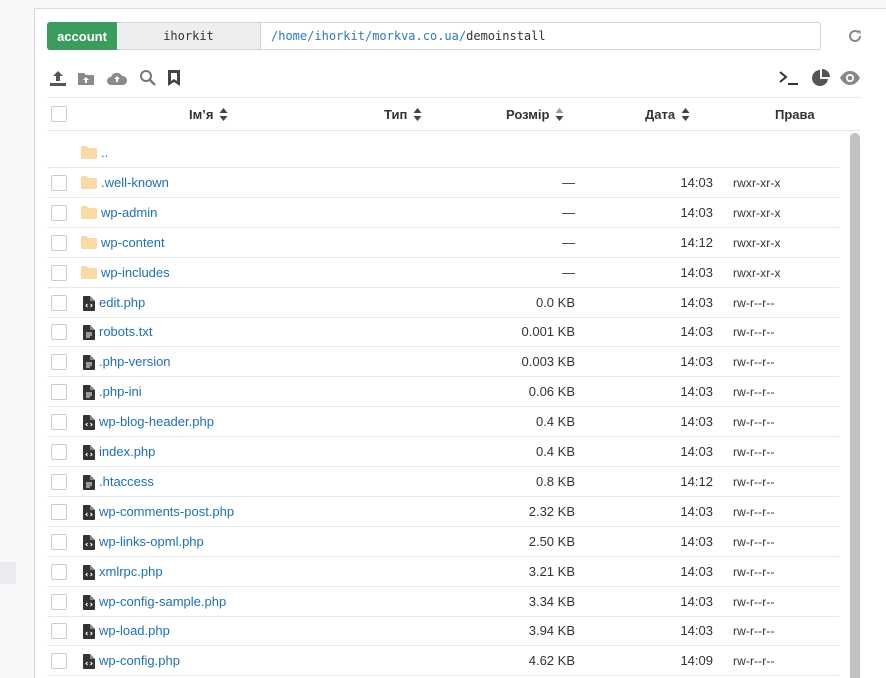  I want to click on file-name-link: xmlrpc.php, so click(131, 572).